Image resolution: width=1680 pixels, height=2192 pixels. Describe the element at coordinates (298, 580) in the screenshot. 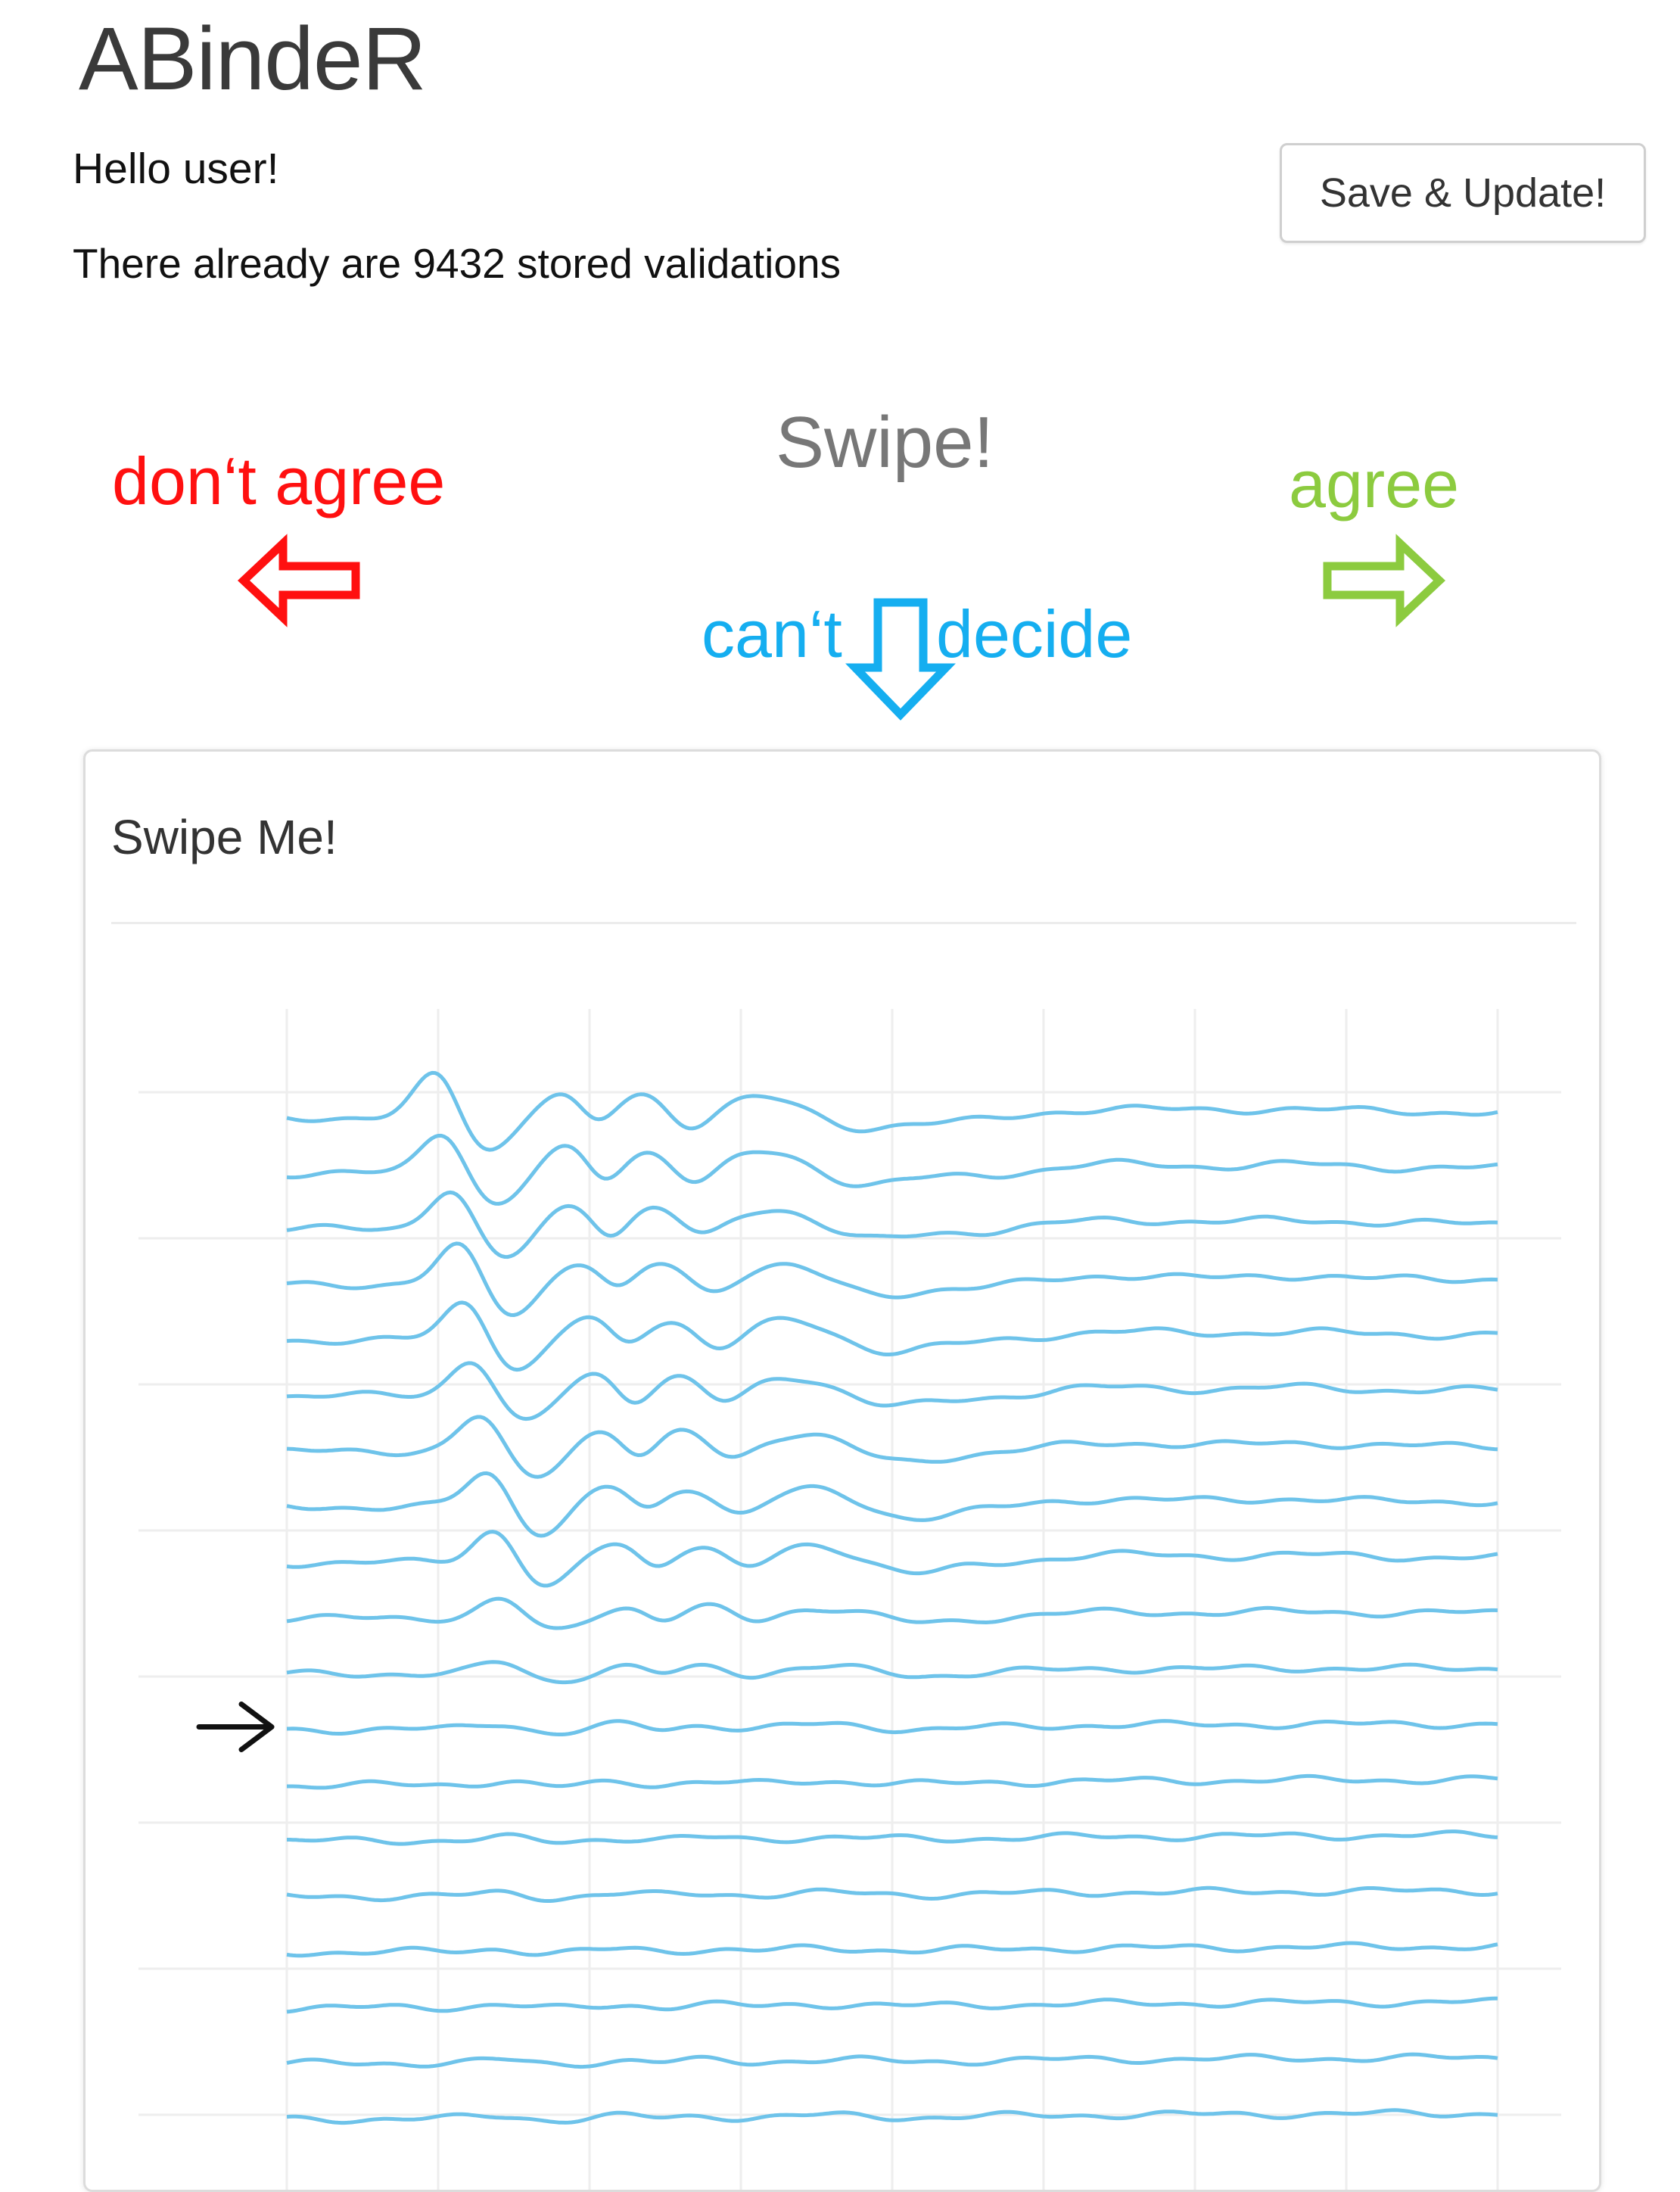

I see `swipe-left-arrow-icon` at that location.